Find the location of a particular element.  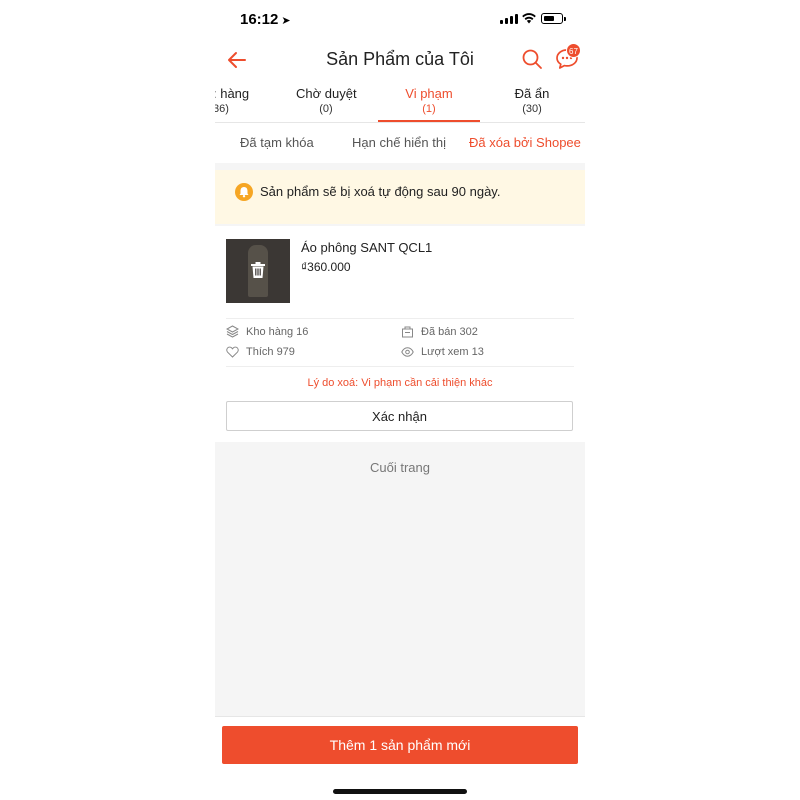

navigation-bar: Sản Phẩm của Tôi 67 is located at coordinates (400, 60).